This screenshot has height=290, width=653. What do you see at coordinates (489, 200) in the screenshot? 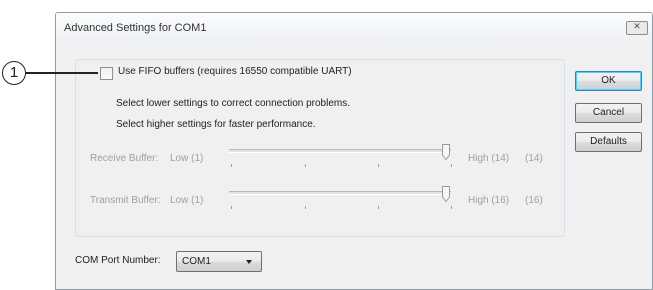
I see `transmit-high-label: High (16)` at bounding box center [489, 200].